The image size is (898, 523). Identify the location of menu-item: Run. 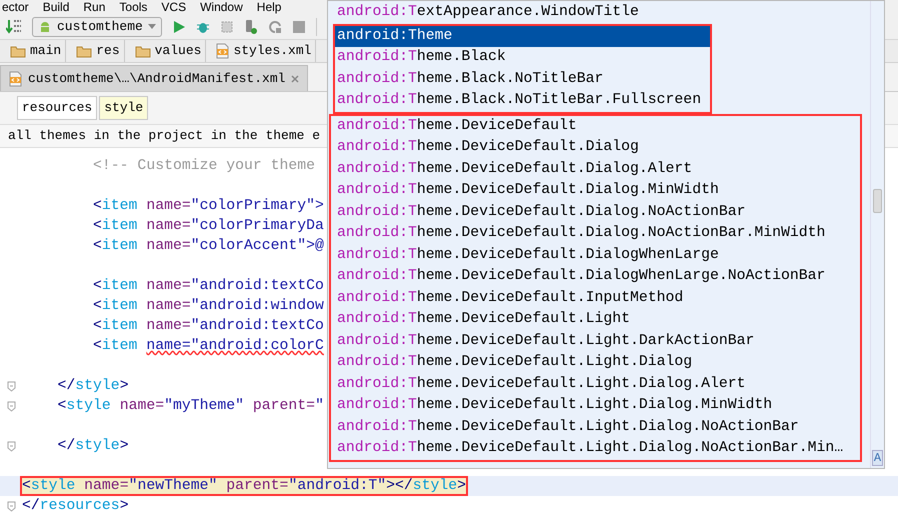
(94, 7).